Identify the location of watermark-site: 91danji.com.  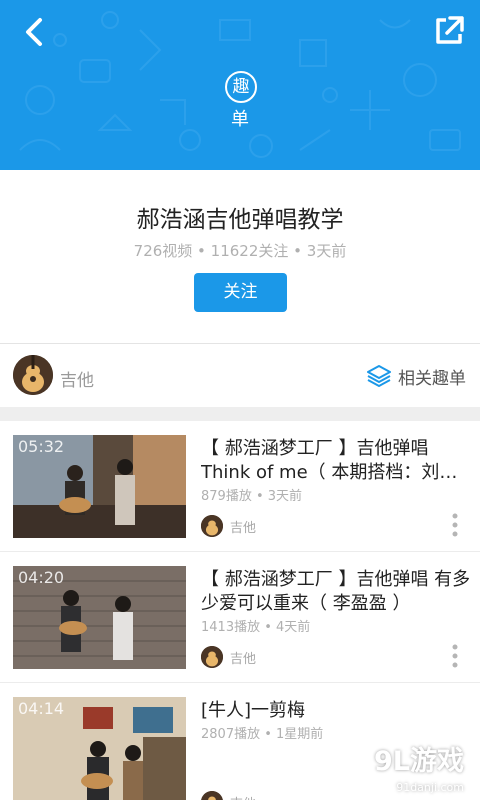
(430, 787).